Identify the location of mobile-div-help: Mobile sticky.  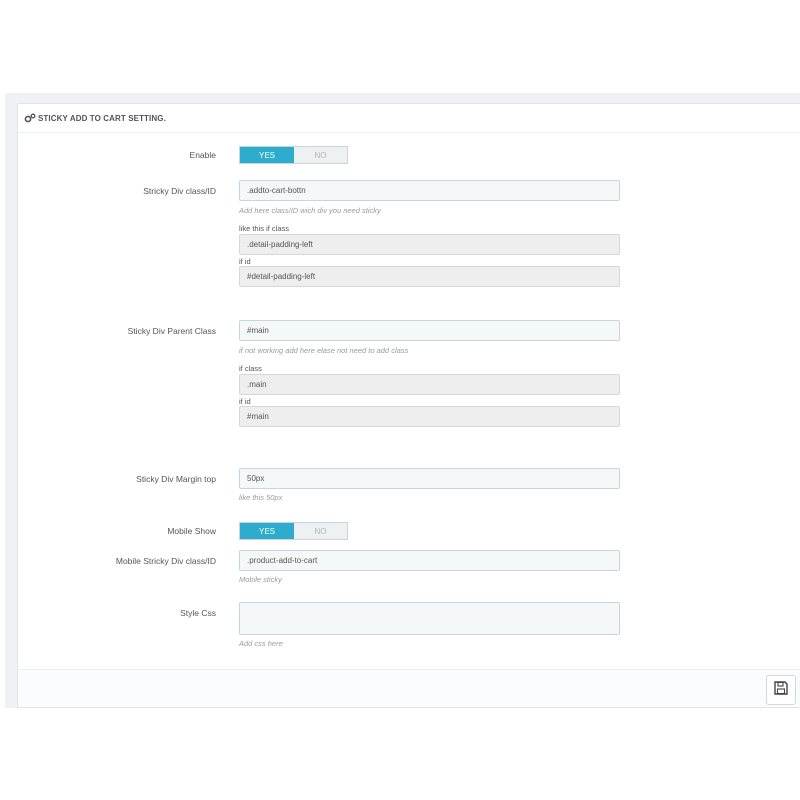
(260, 579).